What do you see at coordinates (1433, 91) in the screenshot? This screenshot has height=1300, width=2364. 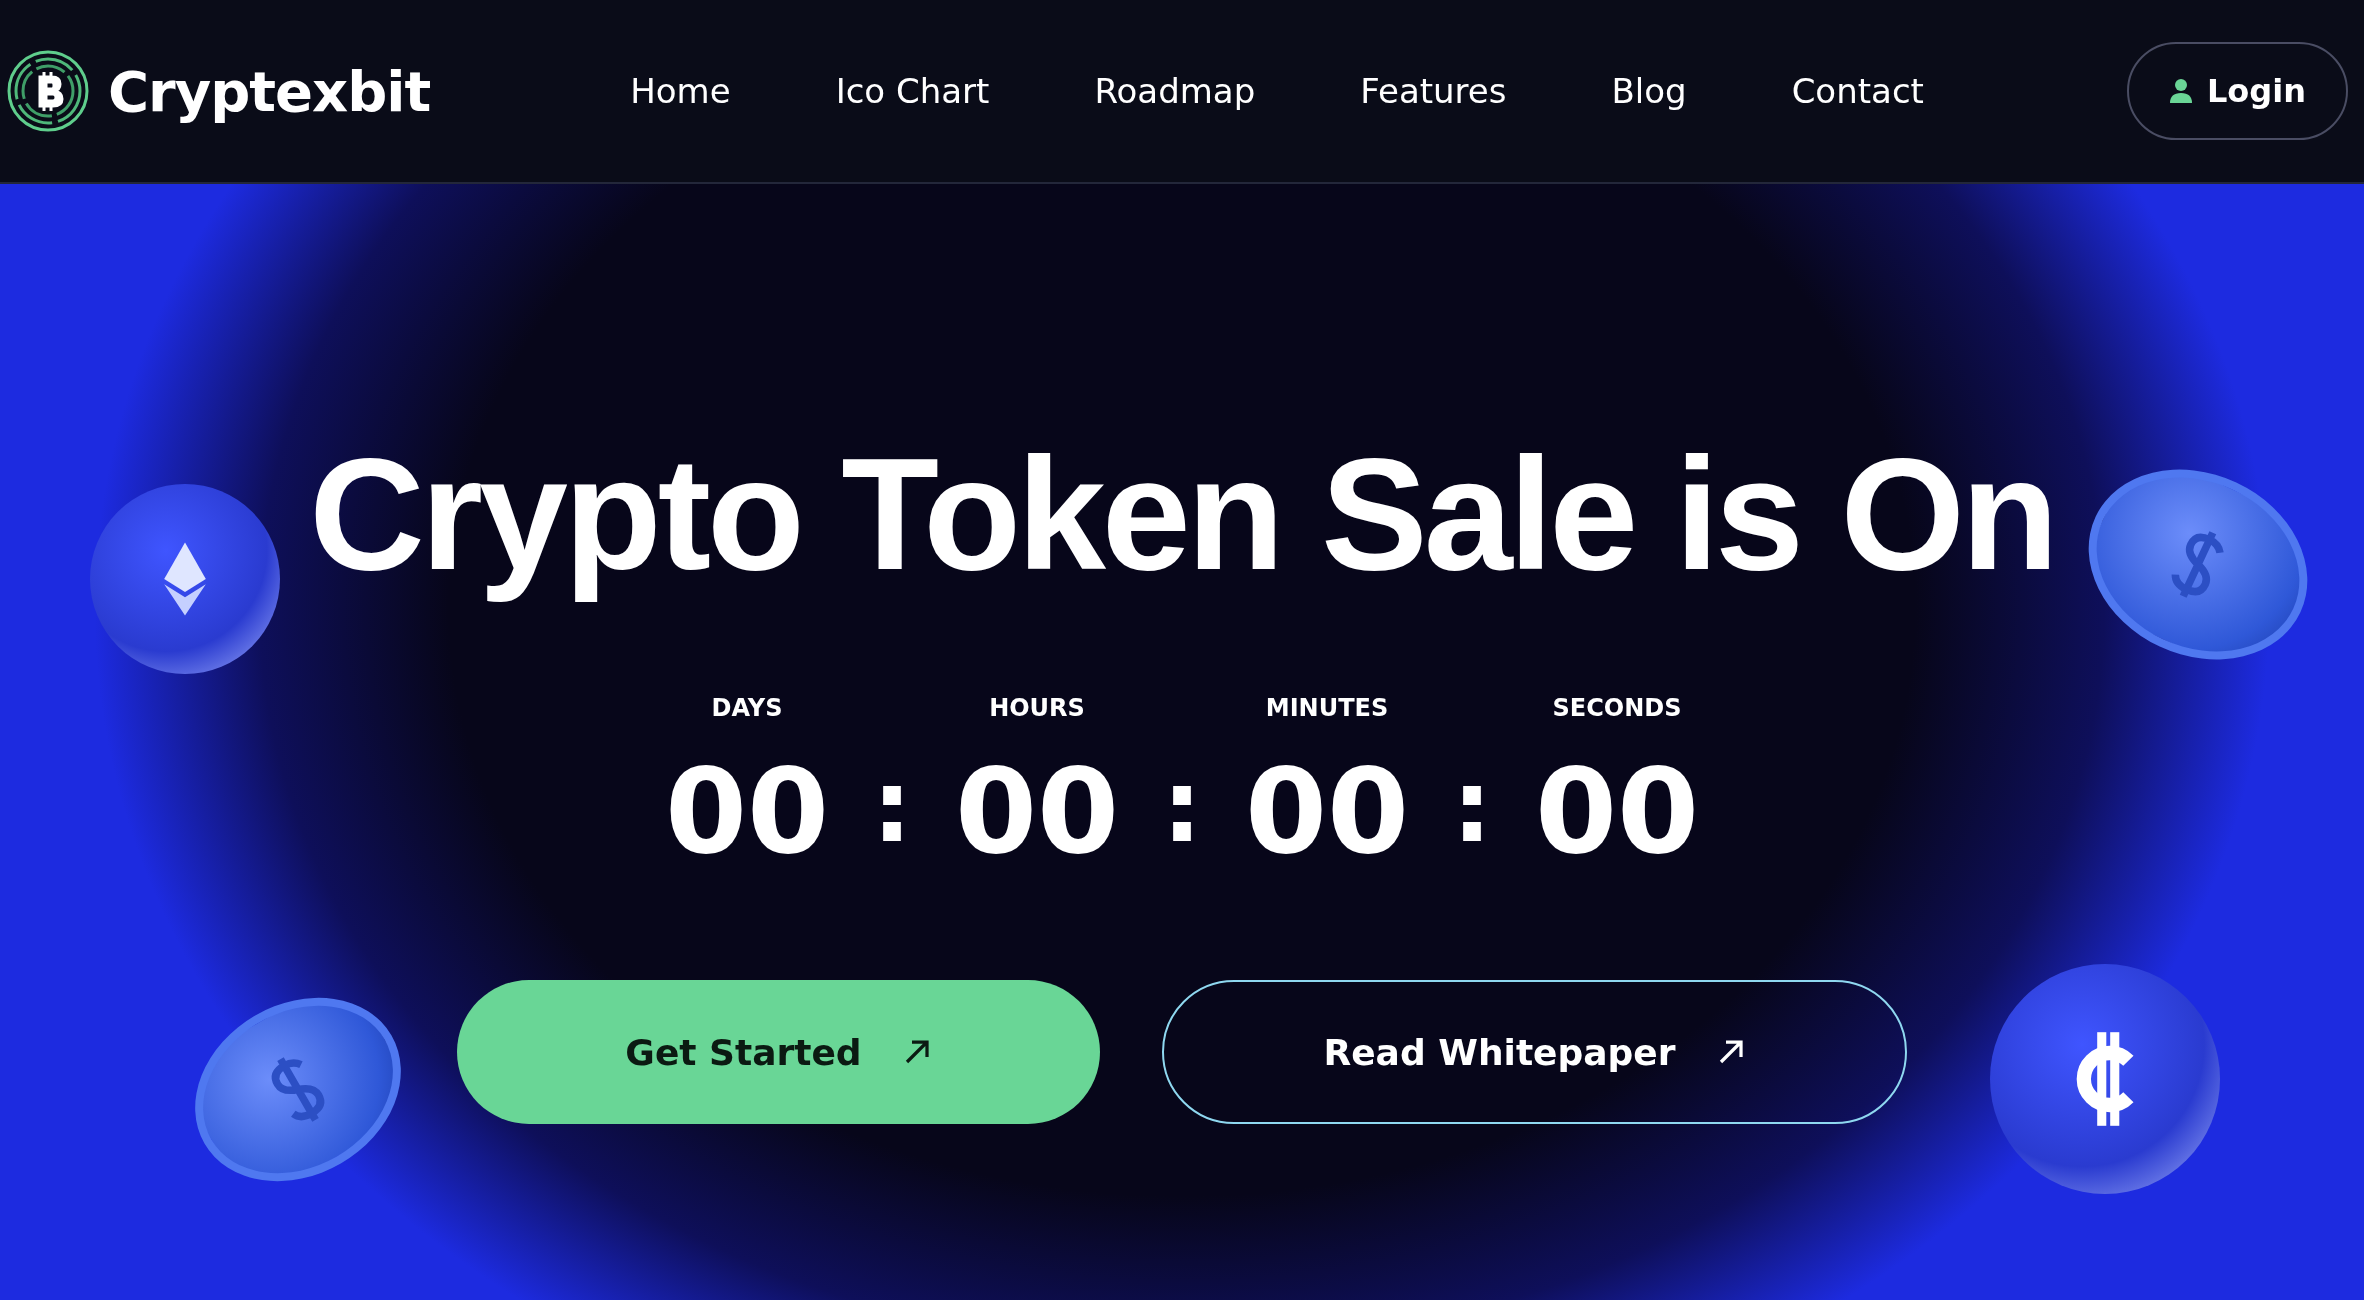 I see `nav-link: Features` at bounding box center [1433, 91].